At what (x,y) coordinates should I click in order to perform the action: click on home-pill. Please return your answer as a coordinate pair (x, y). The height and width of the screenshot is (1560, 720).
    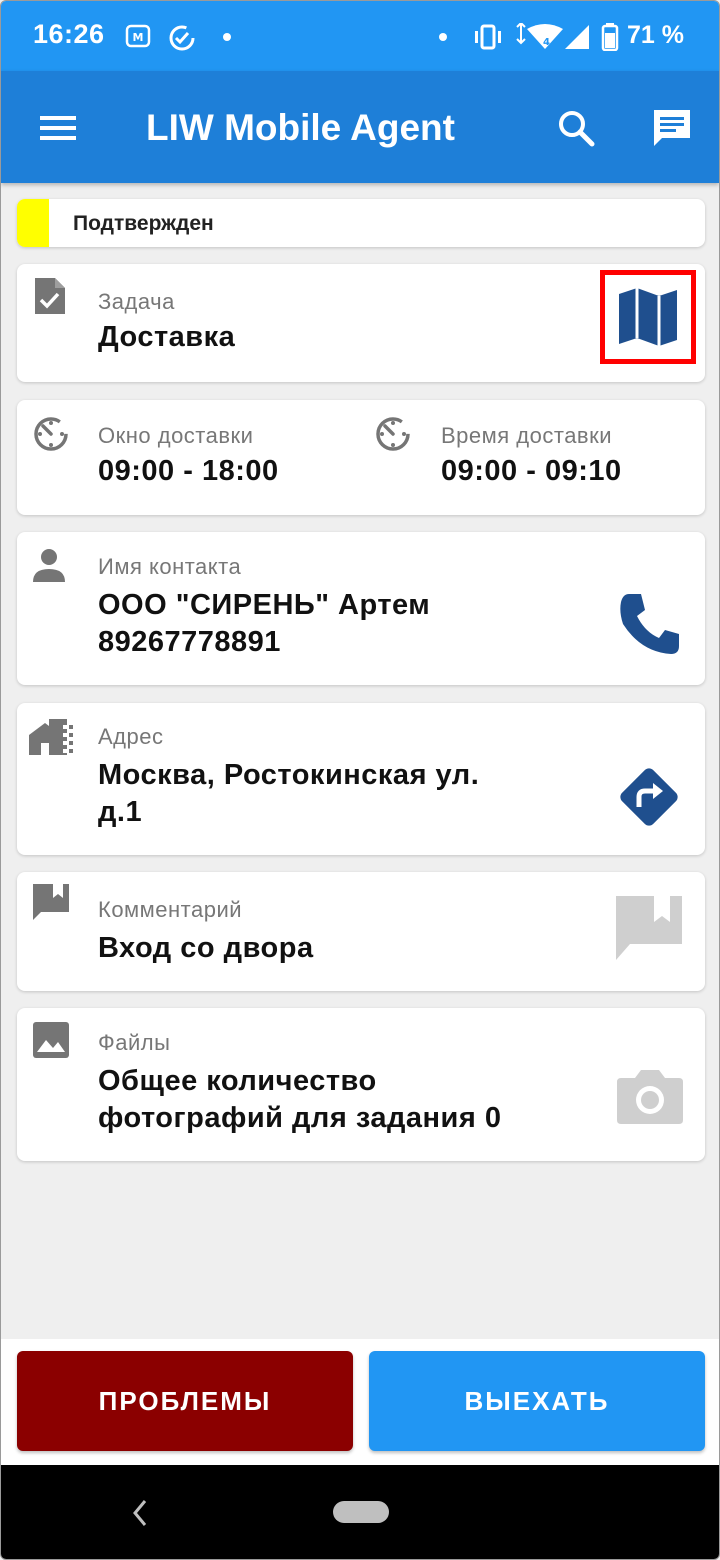
    Looking at the image, I should click on (361, 1512).